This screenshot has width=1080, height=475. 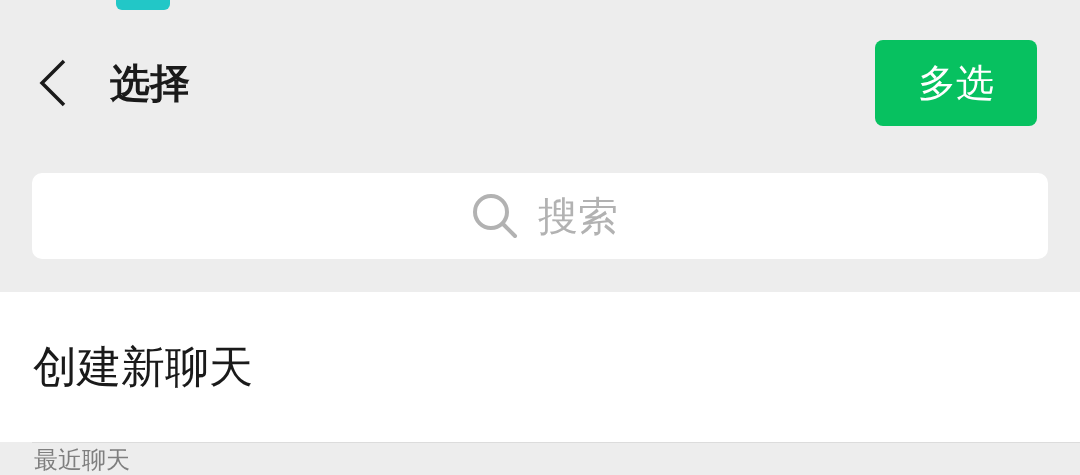 I want to click on status-icon, so click(x=143, y=5).